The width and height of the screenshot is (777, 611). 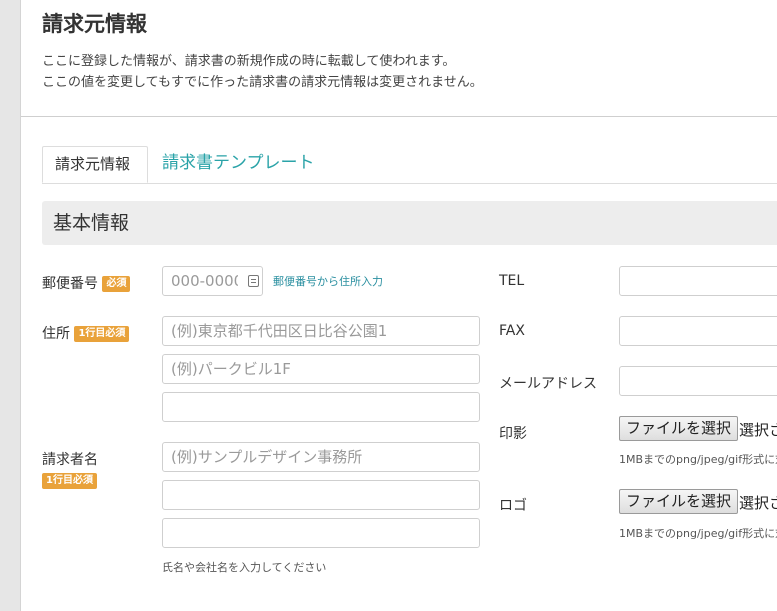 I want to click on billing-name-hint: 氏名や会社名を入力してください, so click(x=244, y=567).